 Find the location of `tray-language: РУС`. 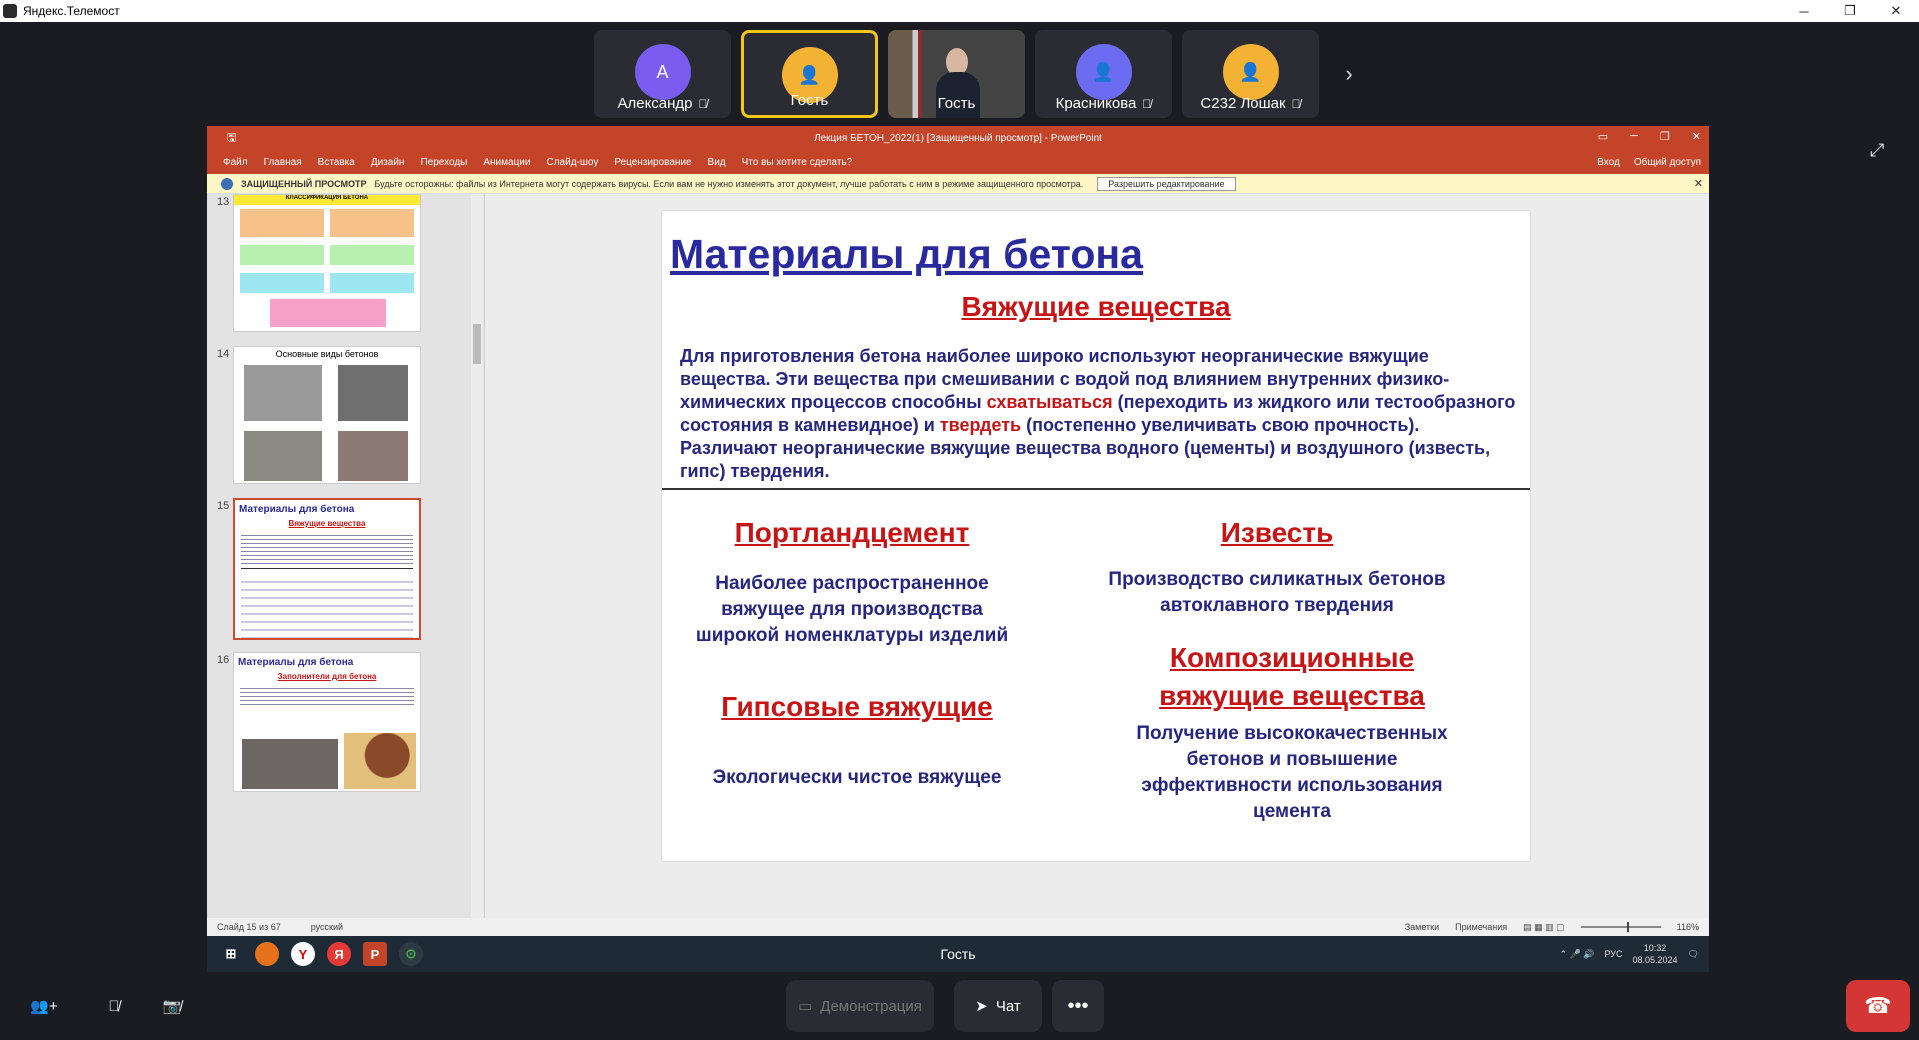

tray-language: РУС is located at coordinates (1613, 954).